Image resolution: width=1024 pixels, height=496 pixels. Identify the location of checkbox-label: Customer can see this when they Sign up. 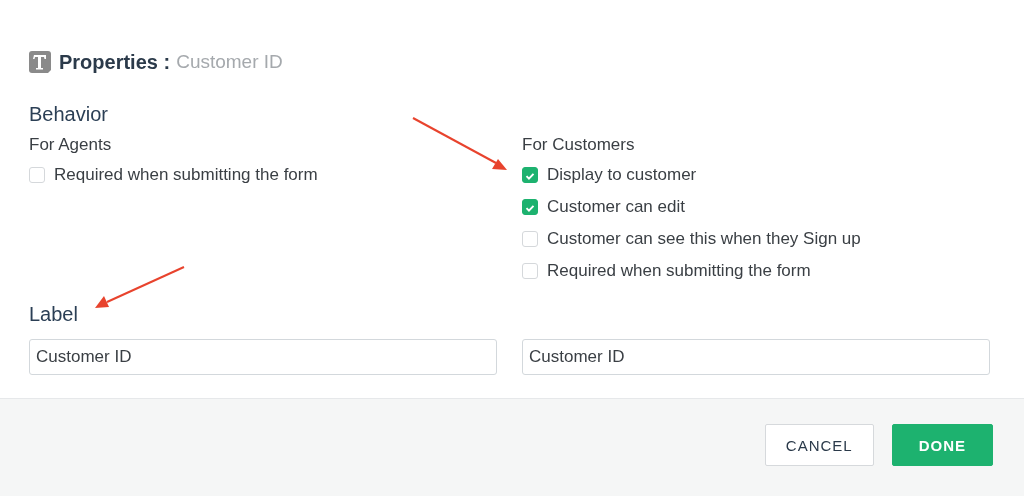
(704, 239).